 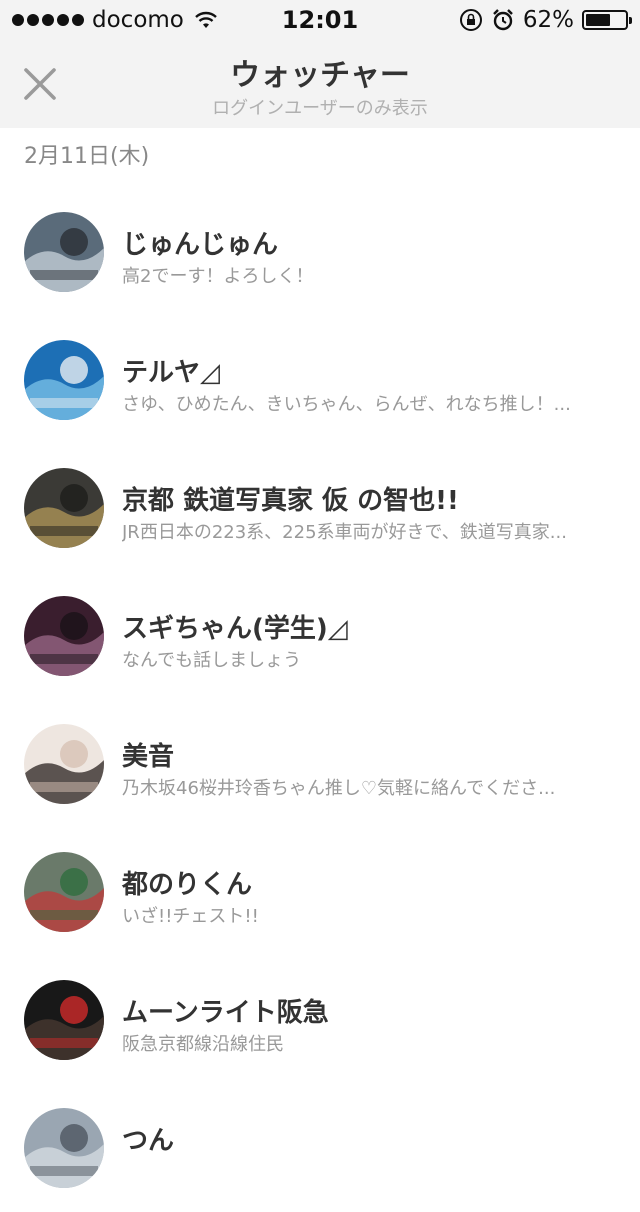 I want to click on battery-percent: 62%, so click(x=548, y=20).